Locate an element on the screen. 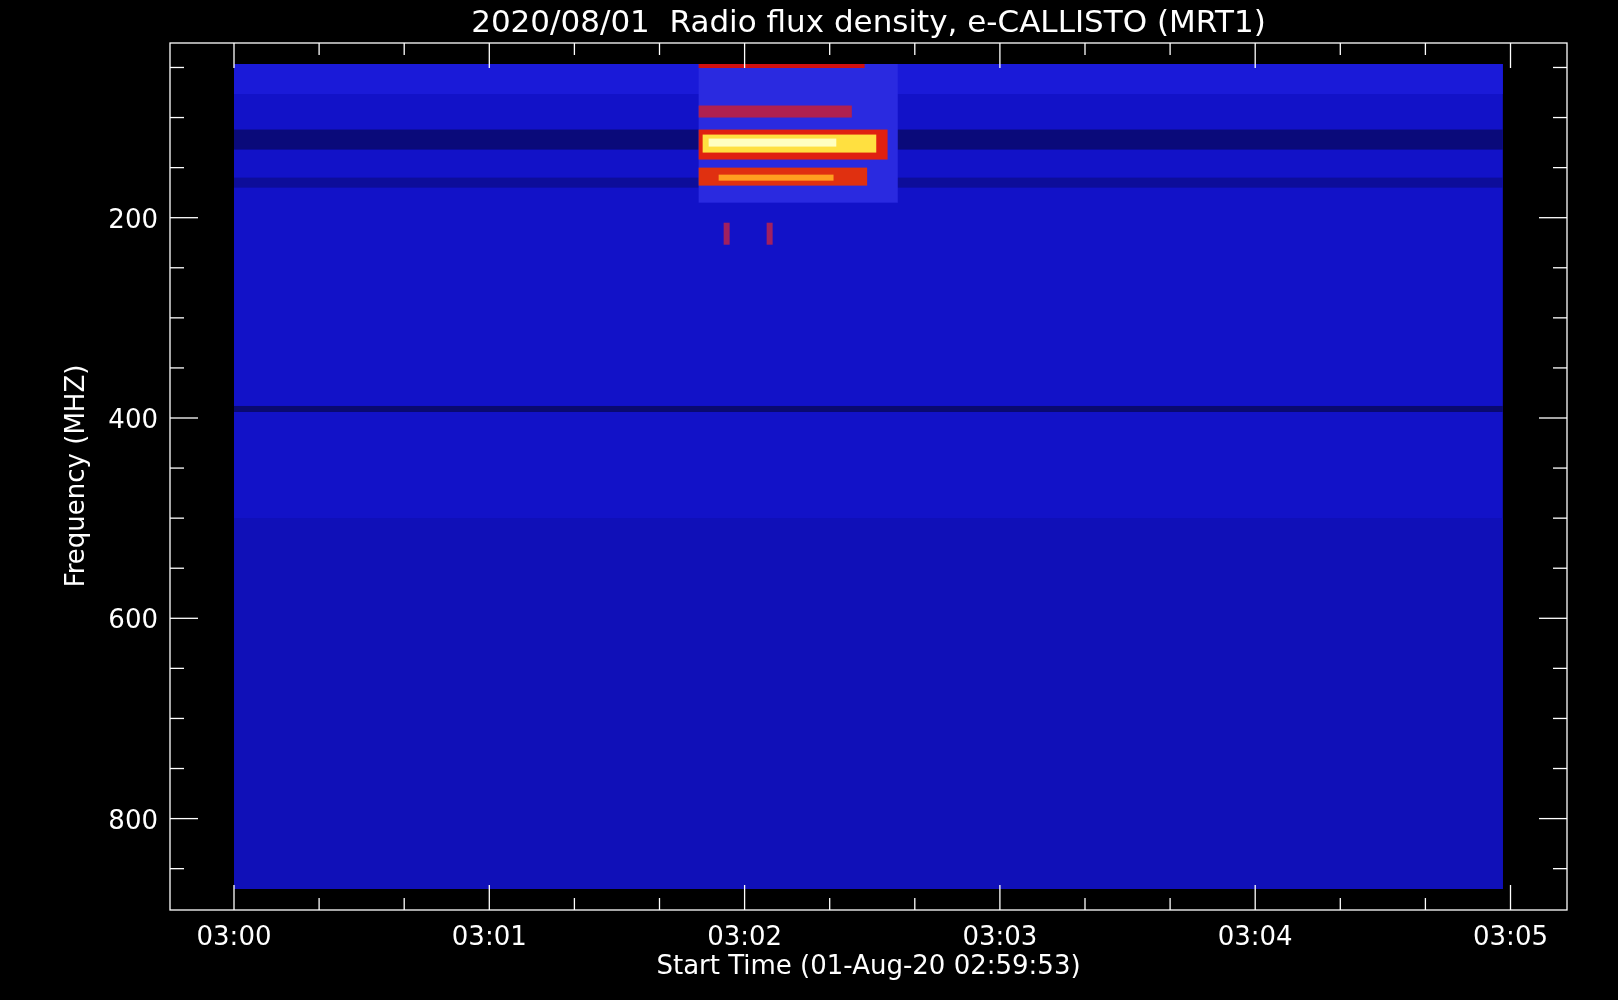 This screenshot has height=1000, width=1618. tick-label: 400 is located at coordinates (133, 419).